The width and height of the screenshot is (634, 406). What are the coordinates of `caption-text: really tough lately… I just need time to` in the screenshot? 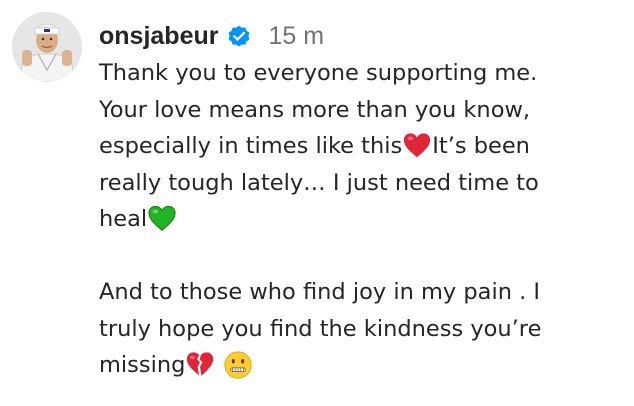 It's located at (319, 182).